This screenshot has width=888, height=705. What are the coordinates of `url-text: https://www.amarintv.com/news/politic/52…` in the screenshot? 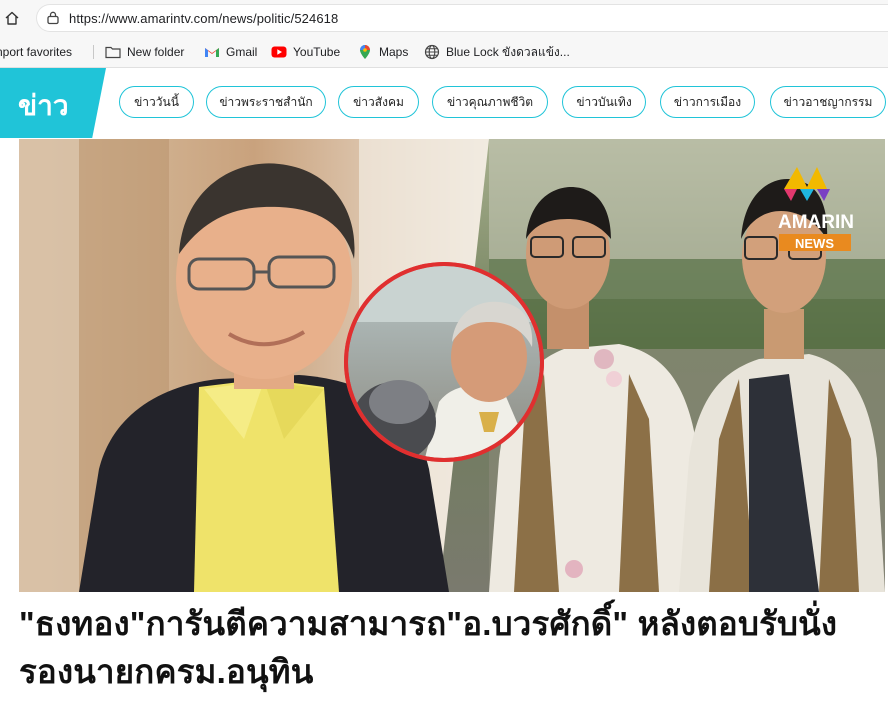 It's located at (204, 18).